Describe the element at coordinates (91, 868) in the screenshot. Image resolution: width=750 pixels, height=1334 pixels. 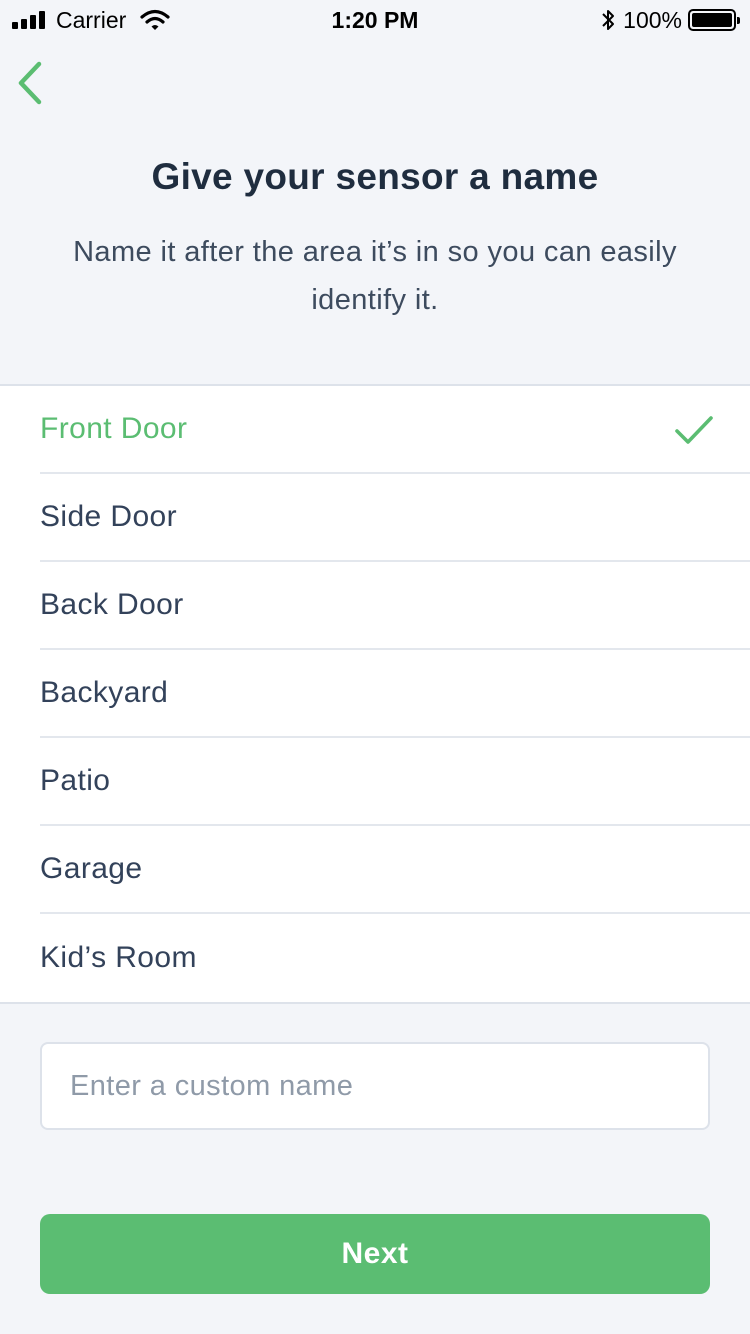
I see `list-item-label: Garage` at that location.